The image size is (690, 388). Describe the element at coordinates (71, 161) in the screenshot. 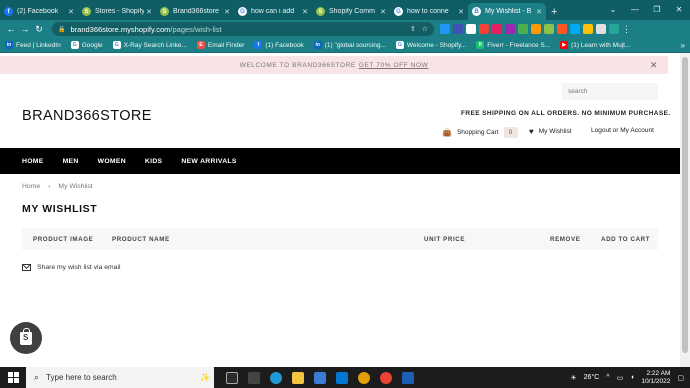

I see `nav-men: MEN` at that location.